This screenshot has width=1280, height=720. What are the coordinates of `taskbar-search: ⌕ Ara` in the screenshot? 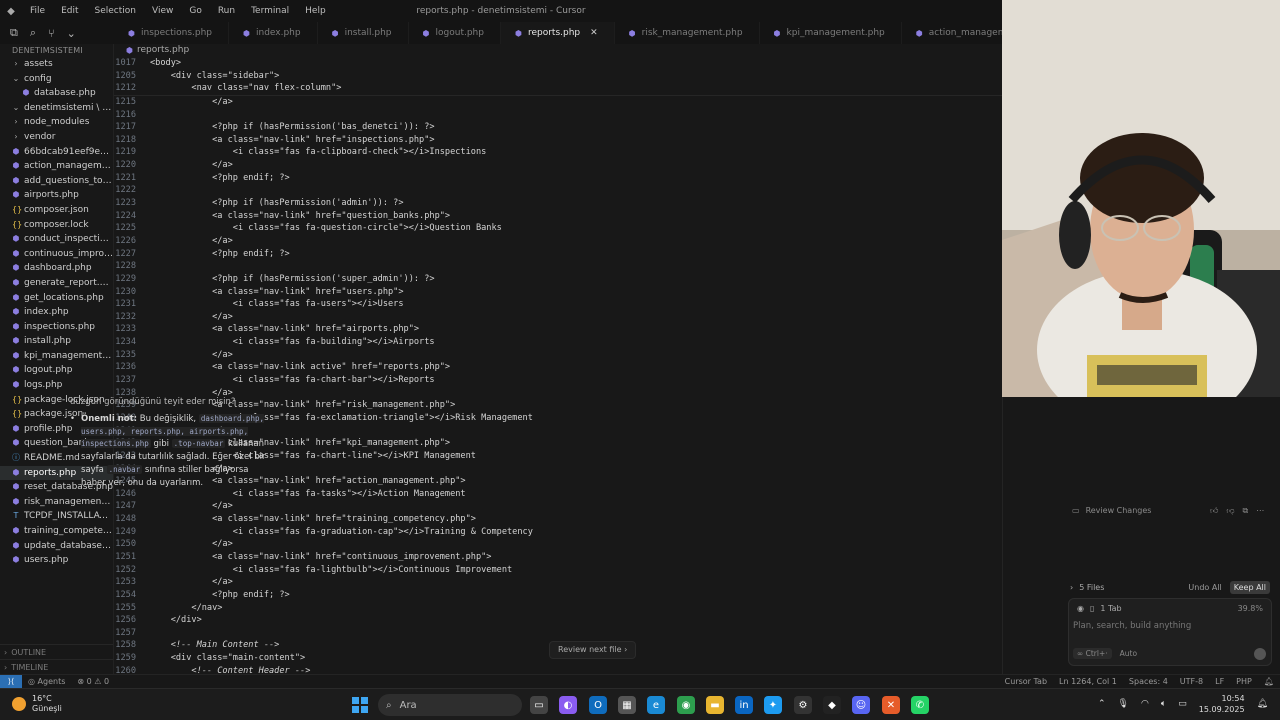 It's located at (450, 705).